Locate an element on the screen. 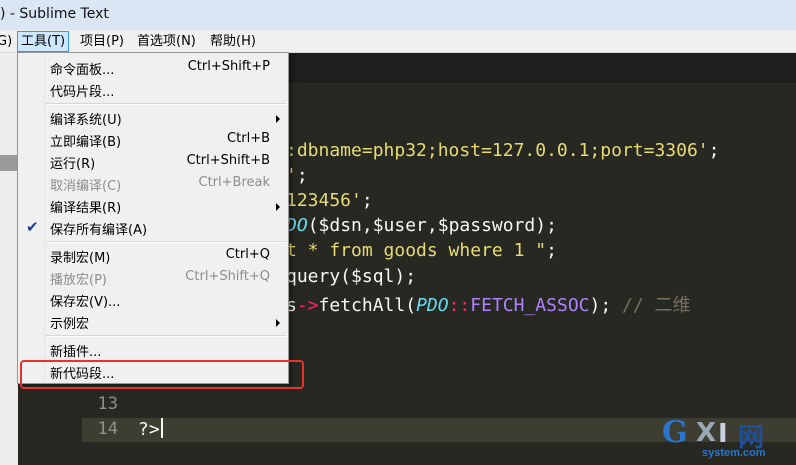 The image size is (796, 465). menu-preferences: 首选项(N) is located at coordinates (166, 41).